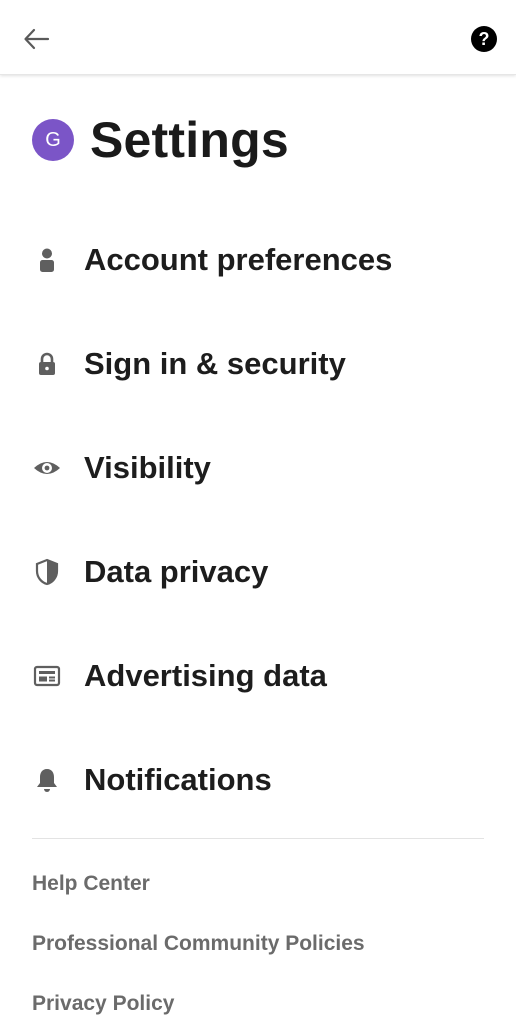 This screenshot has width=516, height=1024. What do you see at coordinates (103, 1004) in the screenshot?
I see `privacy-policy-link: Privacy Policy` at bounding box center [103, 1004].